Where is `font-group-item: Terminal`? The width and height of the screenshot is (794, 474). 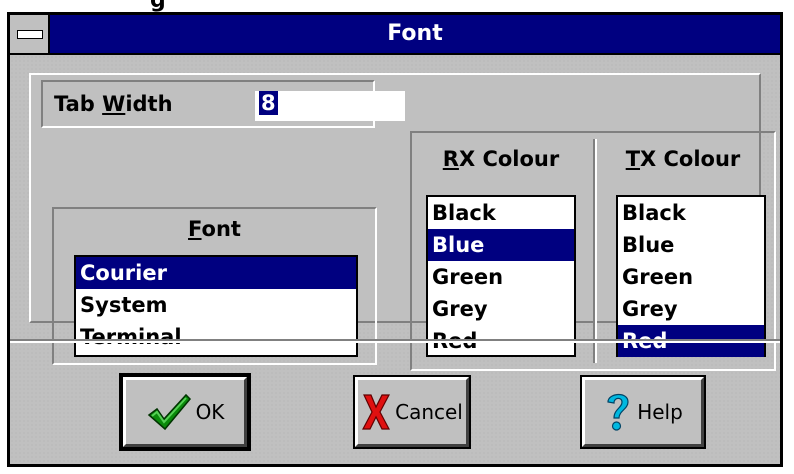
font-group-item: Terminal is located at coordinates (216, 337).